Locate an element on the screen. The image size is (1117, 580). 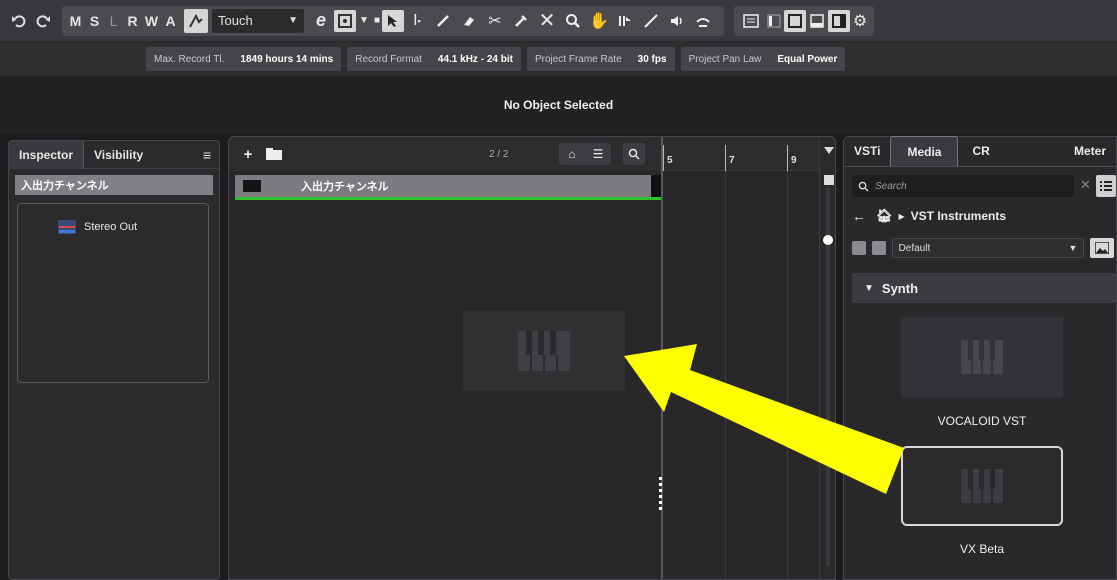
inspector-track-name: 入出力チャンネル is located at coordinates (114, 185).